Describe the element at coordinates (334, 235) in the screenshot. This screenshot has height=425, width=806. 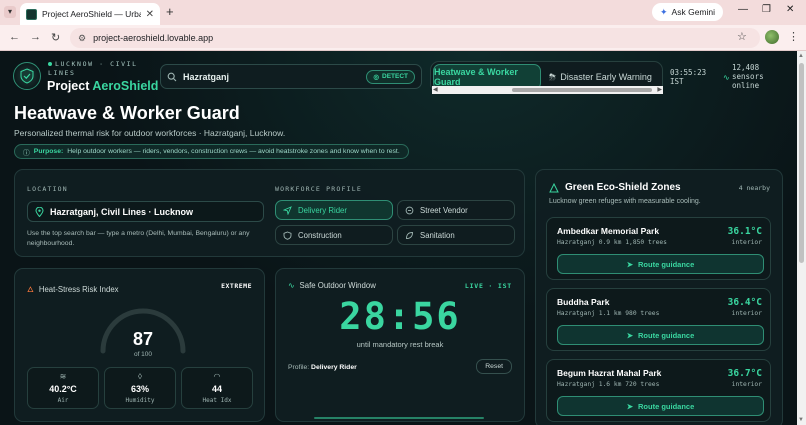
I see `role-construction: Construction` at that location.